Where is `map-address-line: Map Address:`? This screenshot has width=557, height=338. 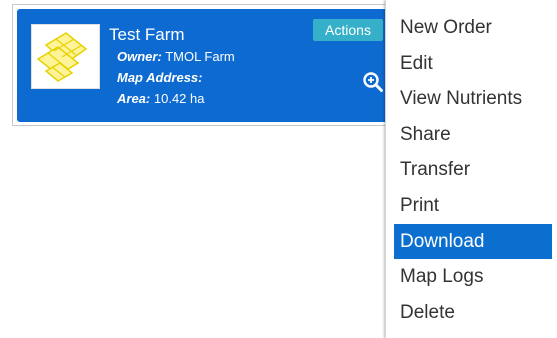 map-address-line: Map Address: is located at coordinates (159, 77).